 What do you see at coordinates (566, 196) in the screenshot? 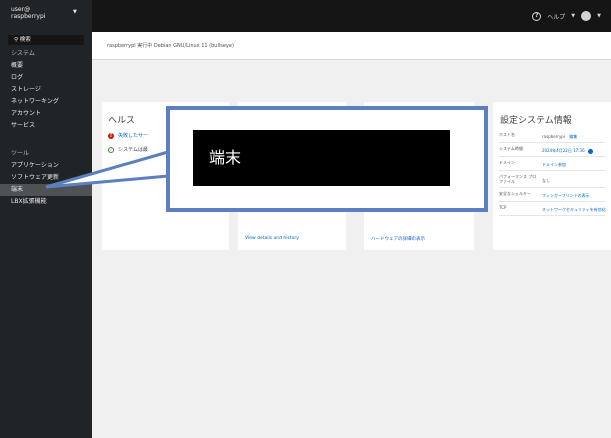
I see `show-fingerprints-link: フィンガープリントの表示` at bounding box center [566, 196].